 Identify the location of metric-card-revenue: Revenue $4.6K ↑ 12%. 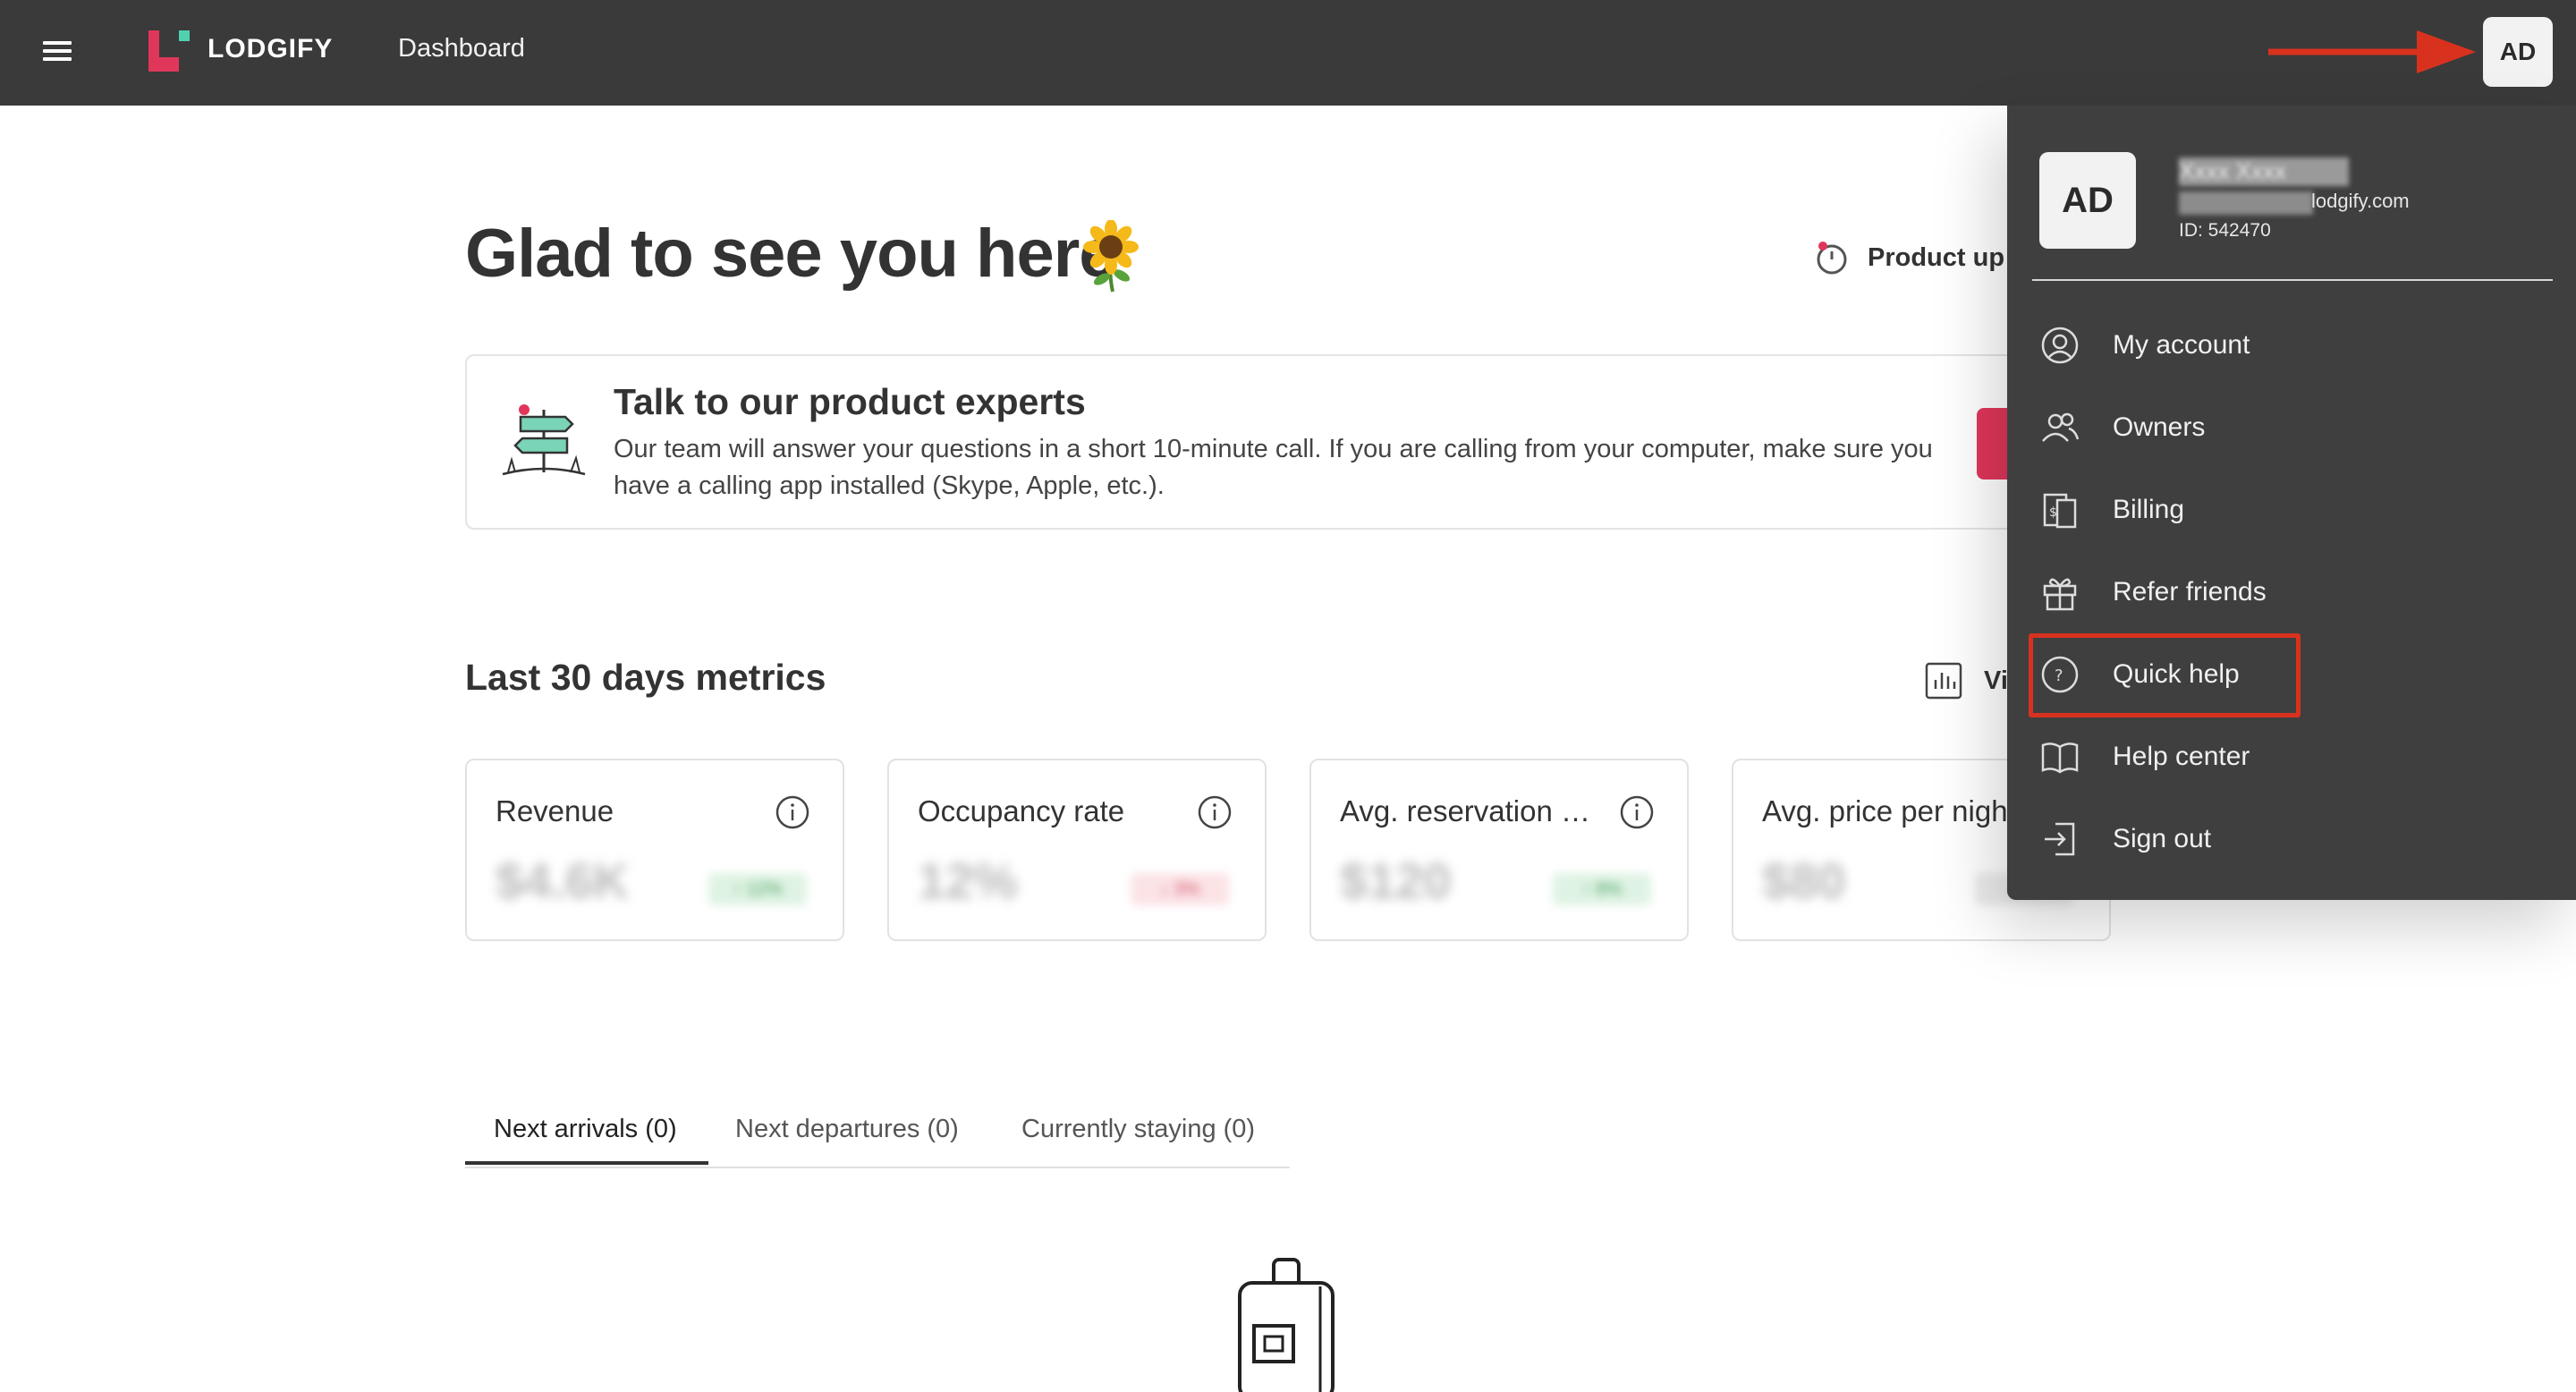
(654, 850).